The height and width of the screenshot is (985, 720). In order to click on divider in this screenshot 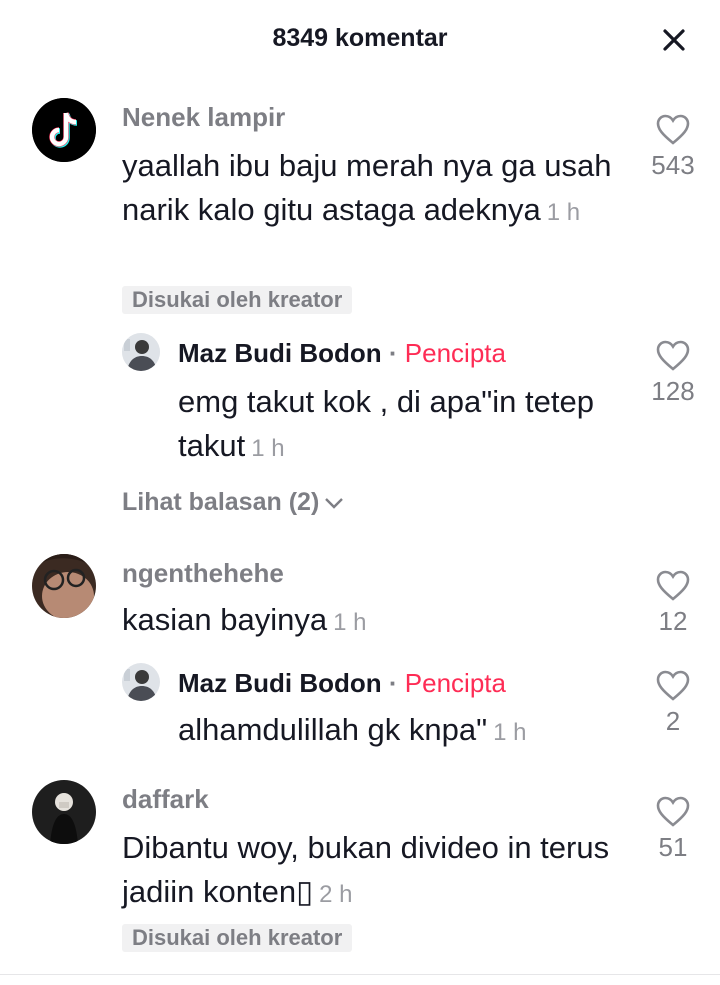, I will do `click(360, 974)`.